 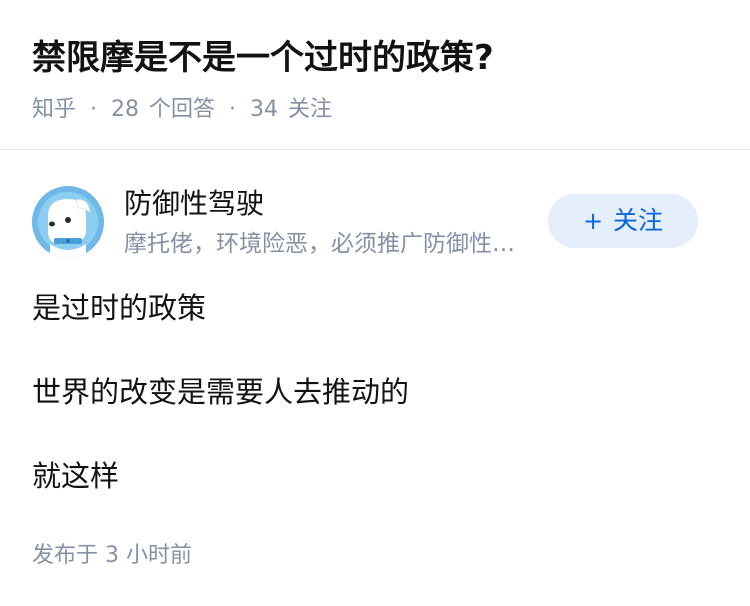 I want to click on author-row: 防御性驾驶 摩托佬，环境险恶，必须推广防御性驾驶 + 关注, so click(x=375, y=222).